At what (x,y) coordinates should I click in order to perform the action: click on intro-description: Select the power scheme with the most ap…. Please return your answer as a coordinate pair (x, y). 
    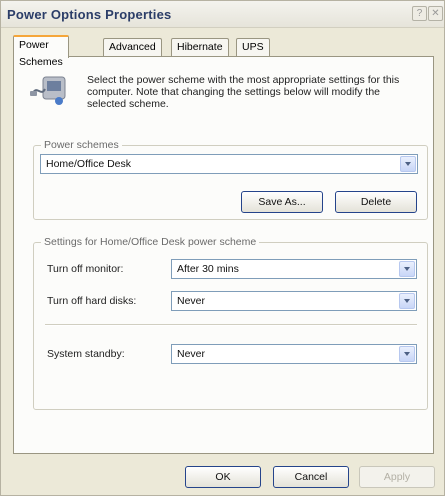
    Looking at the image, I should click on (243, 92).